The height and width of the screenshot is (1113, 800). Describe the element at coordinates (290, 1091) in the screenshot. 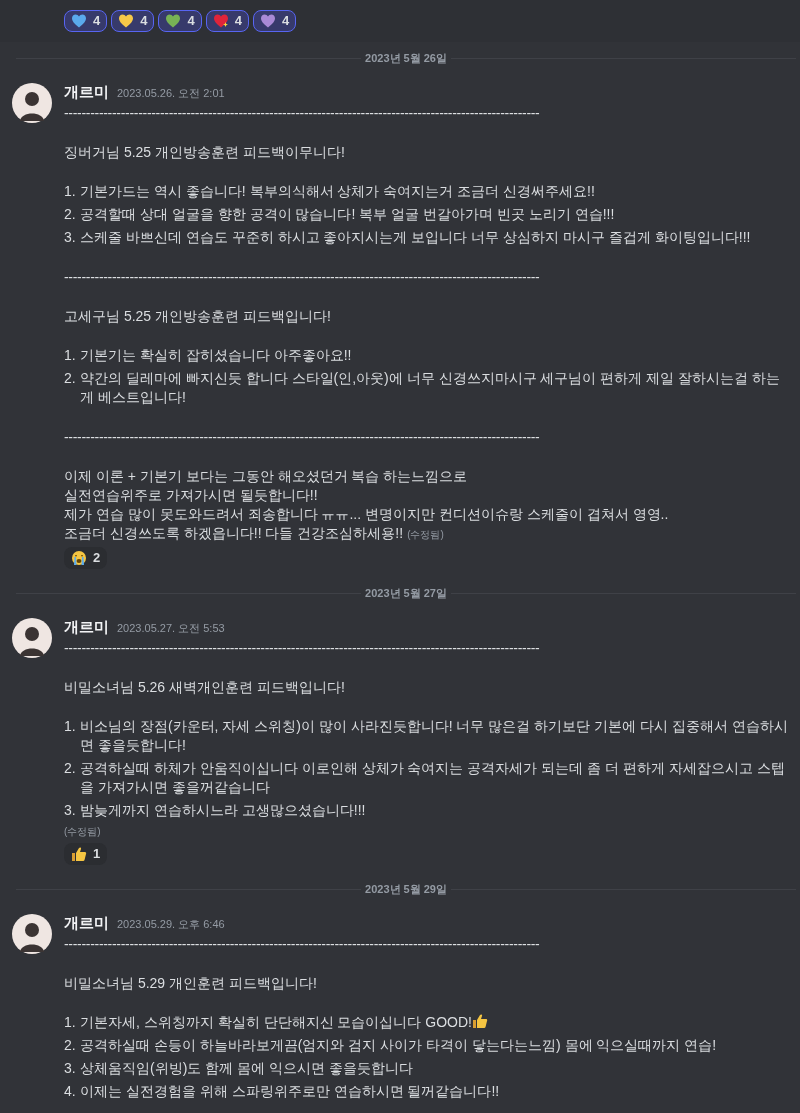

I see `list-item-text: 이제는 실전경험을 위해 스파링위주로만 연습하시면 될꺼같습니다!!` at that location.